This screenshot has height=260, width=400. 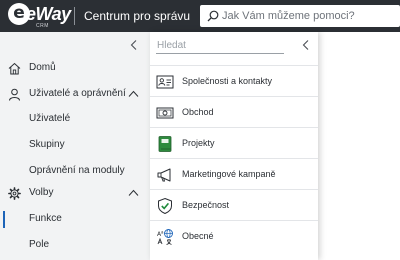 I want to click on global-search: Jak Vám můžeme pomoci?, so click(x=300, y=16).